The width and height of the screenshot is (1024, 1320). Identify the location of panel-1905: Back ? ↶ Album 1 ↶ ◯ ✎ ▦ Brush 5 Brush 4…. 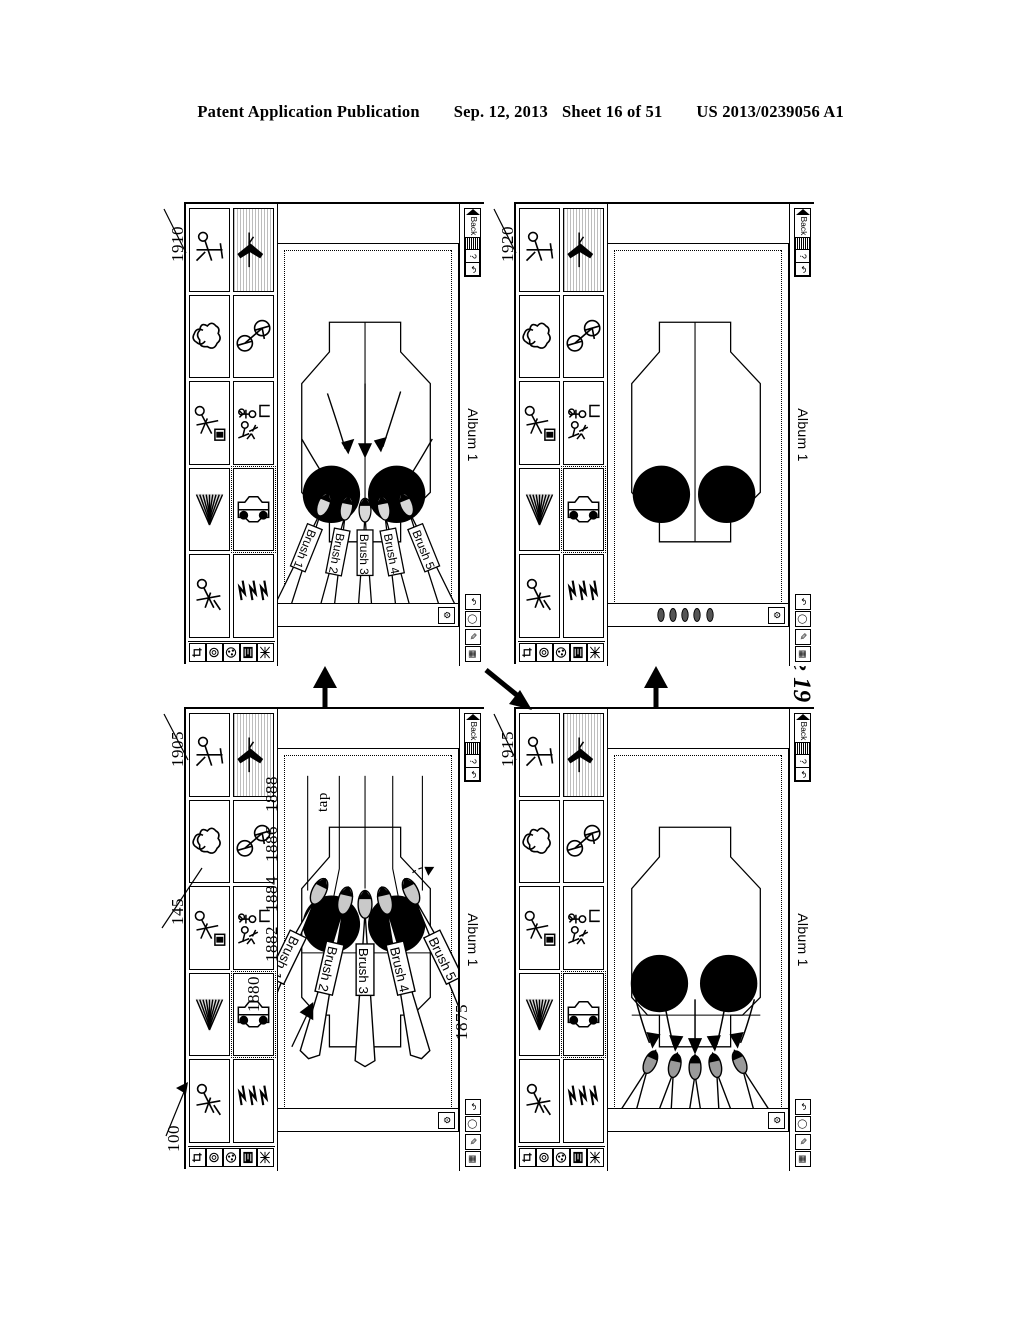
(335, 939).